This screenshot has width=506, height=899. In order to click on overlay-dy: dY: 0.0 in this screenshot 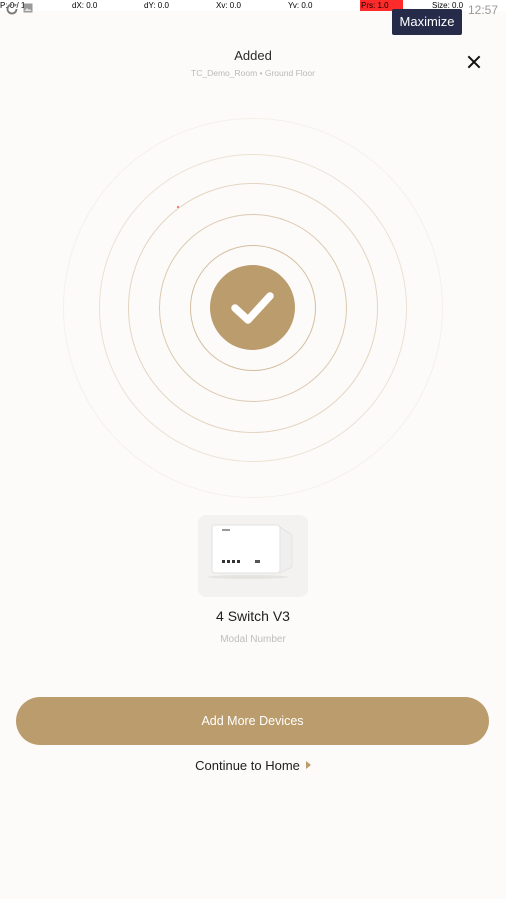, I will do `click(156, 5)`.